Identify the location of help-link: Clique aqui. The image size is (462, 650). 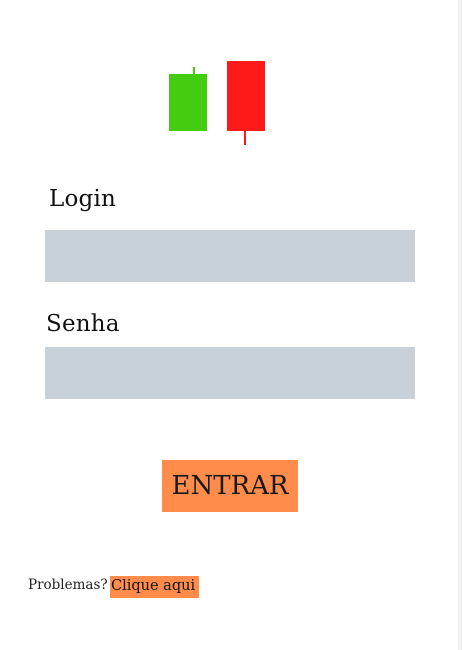
(155, 587).